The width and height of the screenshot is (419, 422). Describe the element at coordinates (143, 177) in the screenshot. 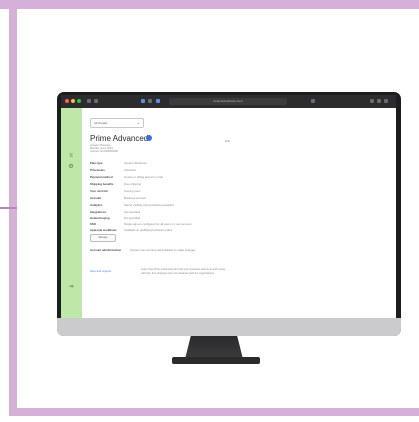

I see `detail-value: Invoice or billing account on file` at that location.